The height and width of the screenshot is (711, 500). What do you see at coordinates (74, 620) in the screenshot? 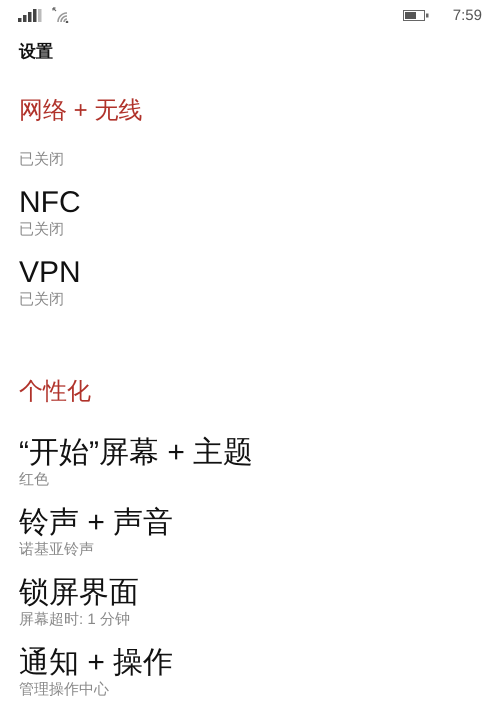
I see `setting-subtitle: 屏幕超时: 1 分钟` at bounding box center [74, 620].